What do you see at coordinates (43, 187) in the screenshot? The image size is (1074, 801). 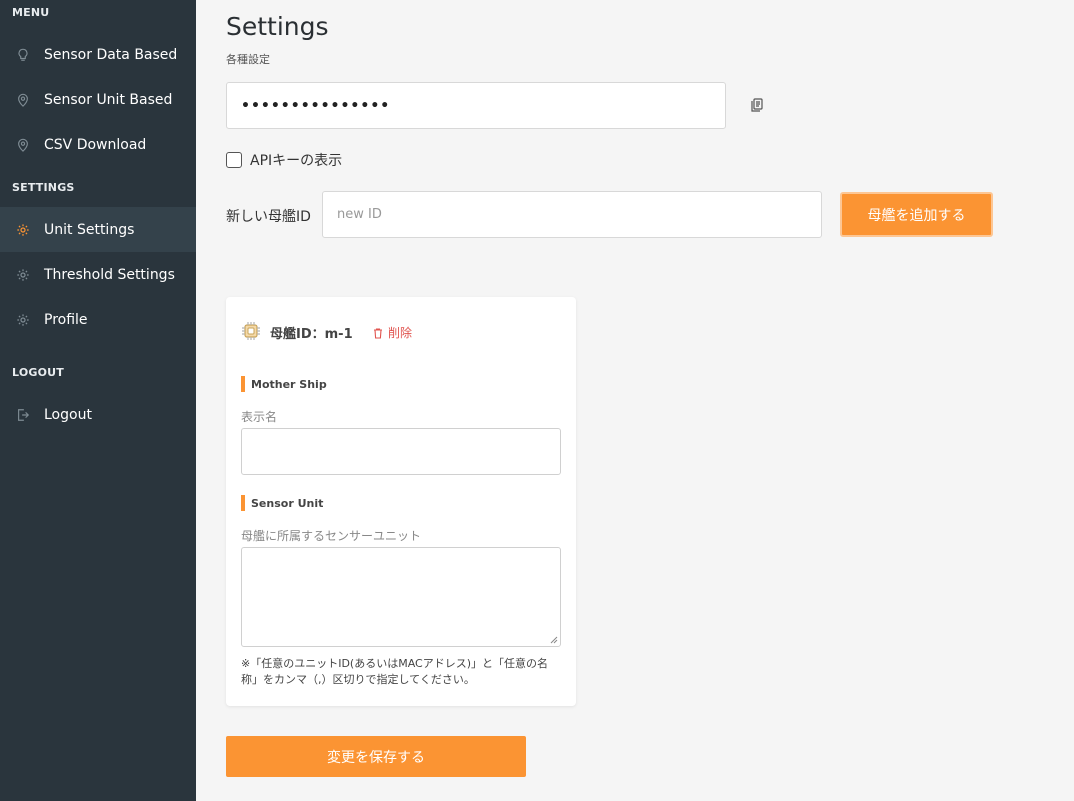 I see `settings-section-label: SETTINGS` at bounding box center [43, 187].